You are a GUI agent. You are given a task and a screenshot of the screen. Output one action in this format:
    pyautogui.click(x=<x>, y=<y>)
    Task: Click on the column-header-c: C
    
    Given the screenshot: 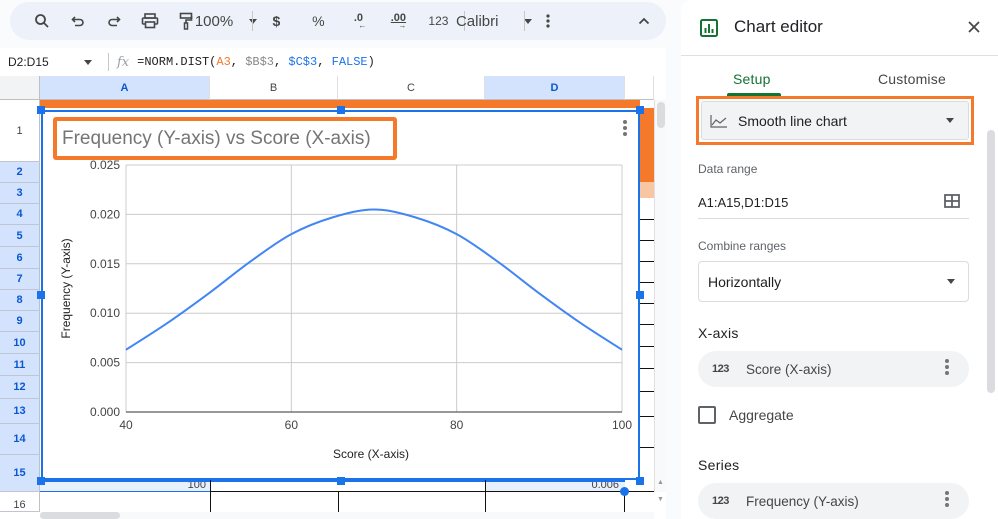 What is the action you would take?
    pyautogui.click(x=411, y=88)
    